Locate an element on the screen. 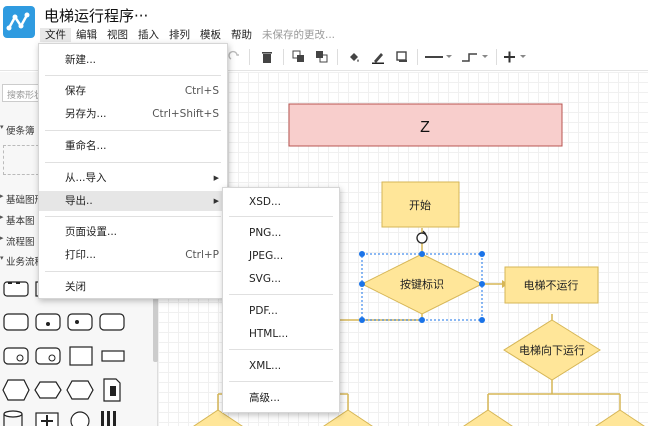 The image size is (648, 426). diagram-logo-icon is located at coordinates (18, 21).